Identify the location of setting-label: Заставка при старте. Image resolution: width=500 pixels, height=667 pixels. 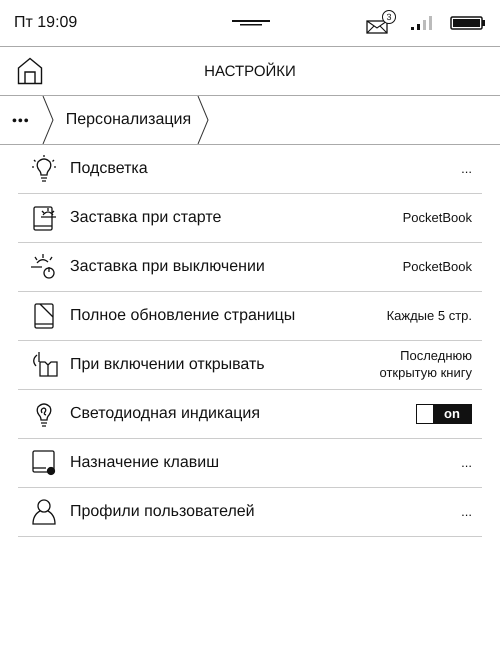
(146, 218).